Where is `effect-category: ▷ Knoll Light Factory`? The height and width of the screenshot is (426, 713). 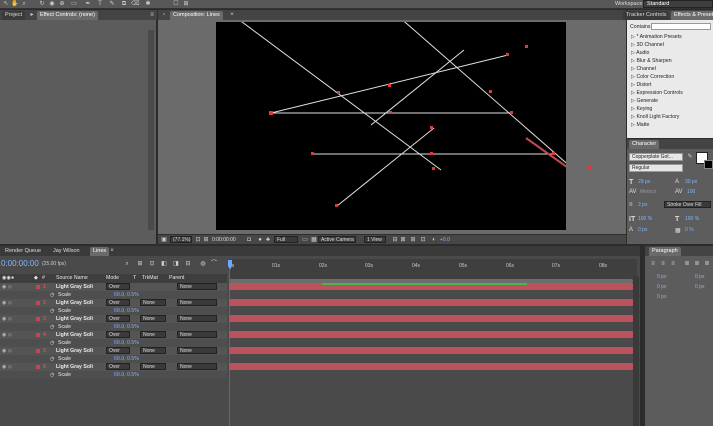
effect-category: ▷ Knoll Light Factory is located at coordinates (655, 117).